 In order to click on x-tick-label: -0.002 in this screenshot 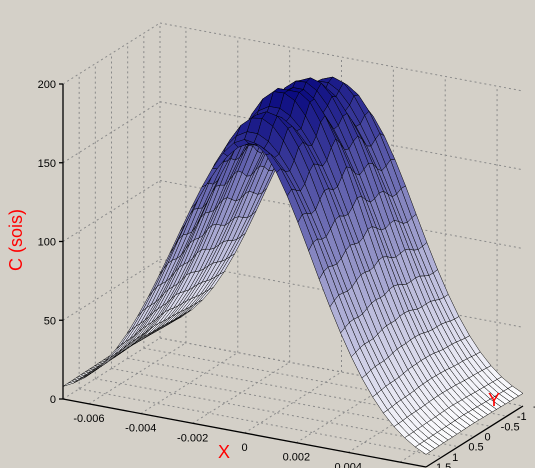, I will do `click(192, 438)`.